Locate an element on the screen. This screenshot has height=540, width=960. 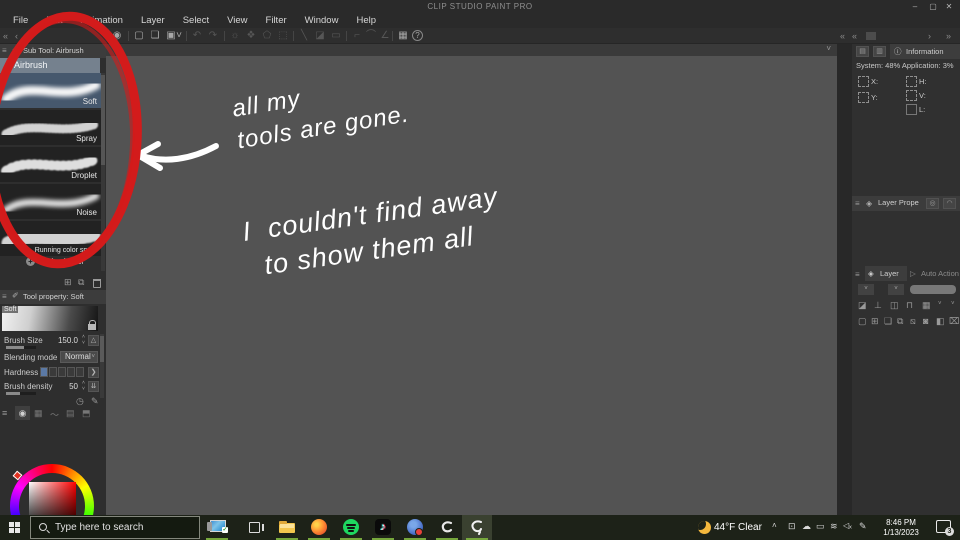
menu-view: View is located at coordinates (237, 21).